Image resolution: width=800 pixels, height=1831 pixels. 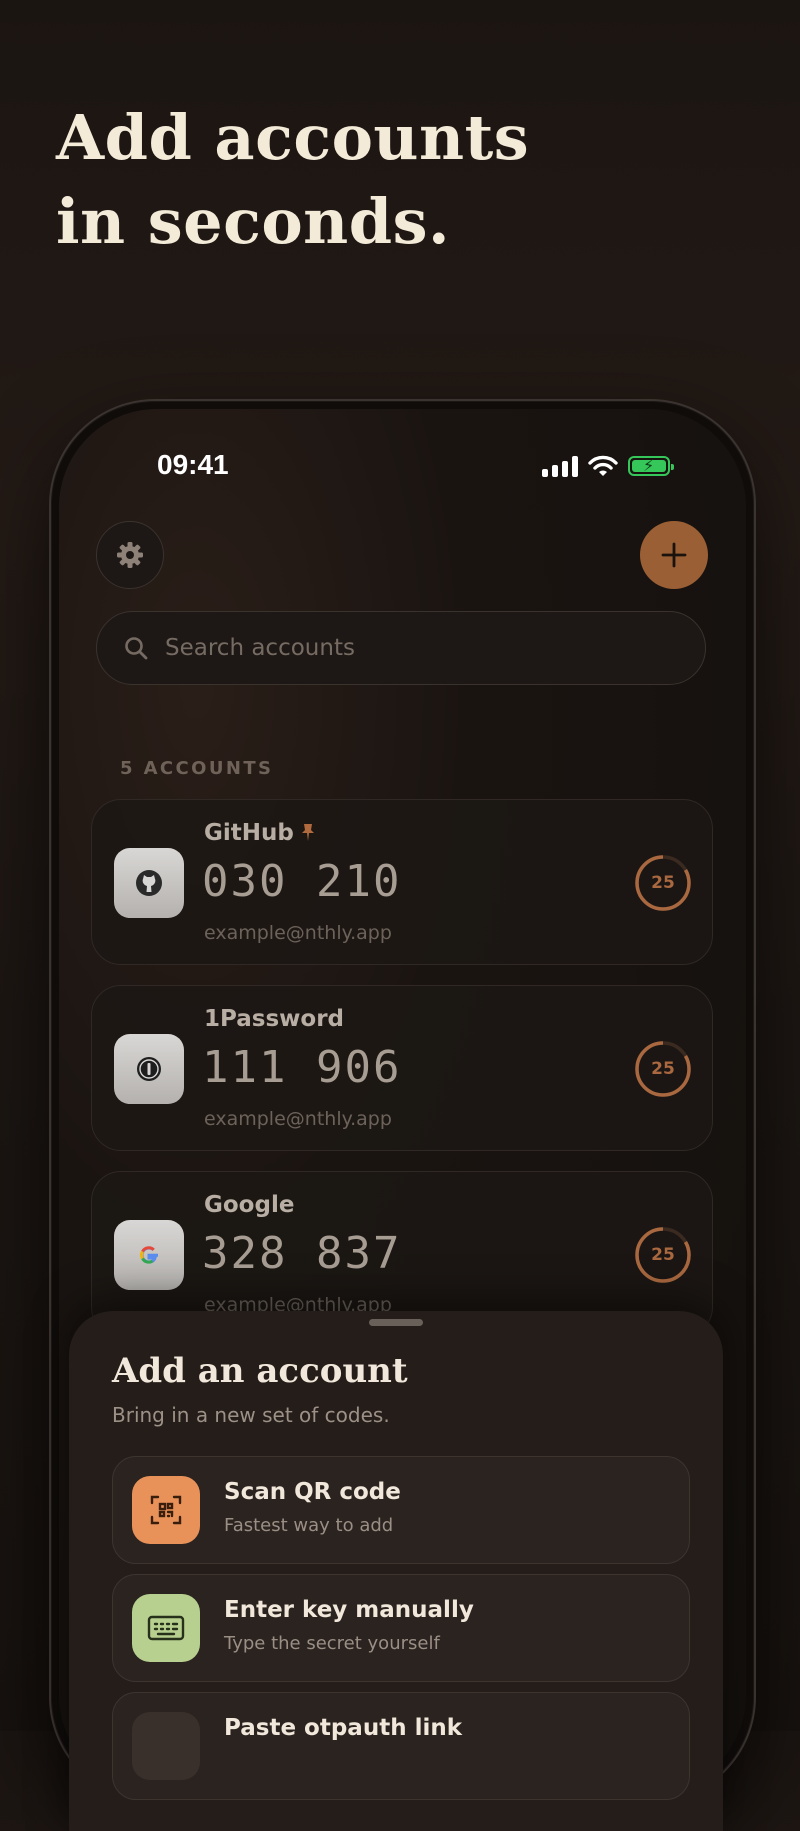 What do you see at coordinates (301, 1067) in the screenshot?
I see `otp-code: 111 906` at bounding box center [301, 1067].